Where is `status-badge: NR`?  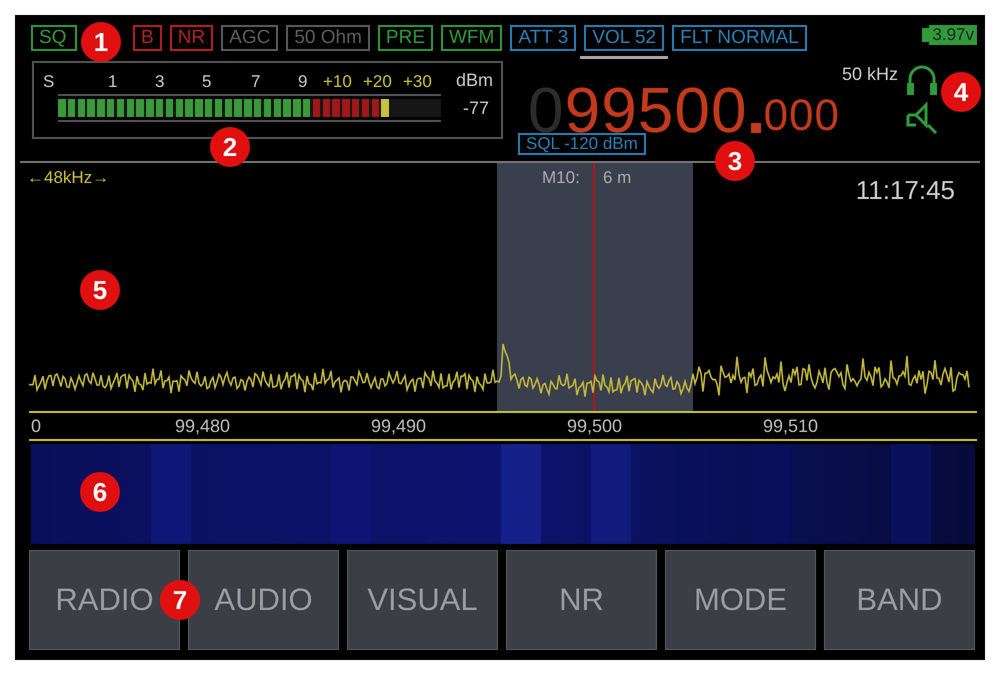
status-badge: NR is located at coordinates (192, 38).